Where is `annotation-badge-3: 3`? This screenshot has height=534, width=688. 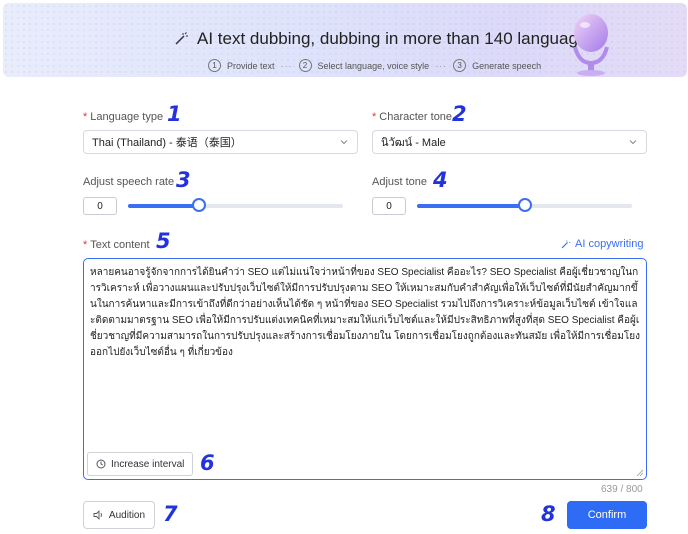 annotation-badge-3: 3 is located at coordinates (183, 180).